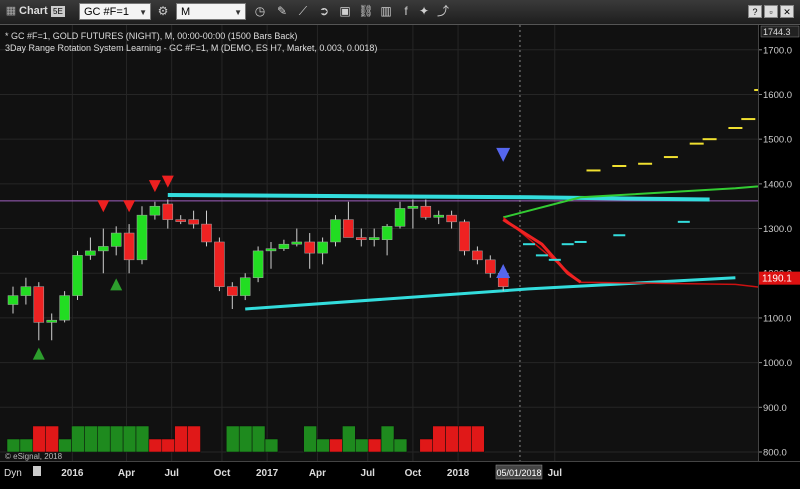 Image resolution: width=800 pixels, height=489 pixels. What do you see at coordinates (406, 11) in the screenshot?
I see `facebook-icon: f` at bounding box center [406, 11].